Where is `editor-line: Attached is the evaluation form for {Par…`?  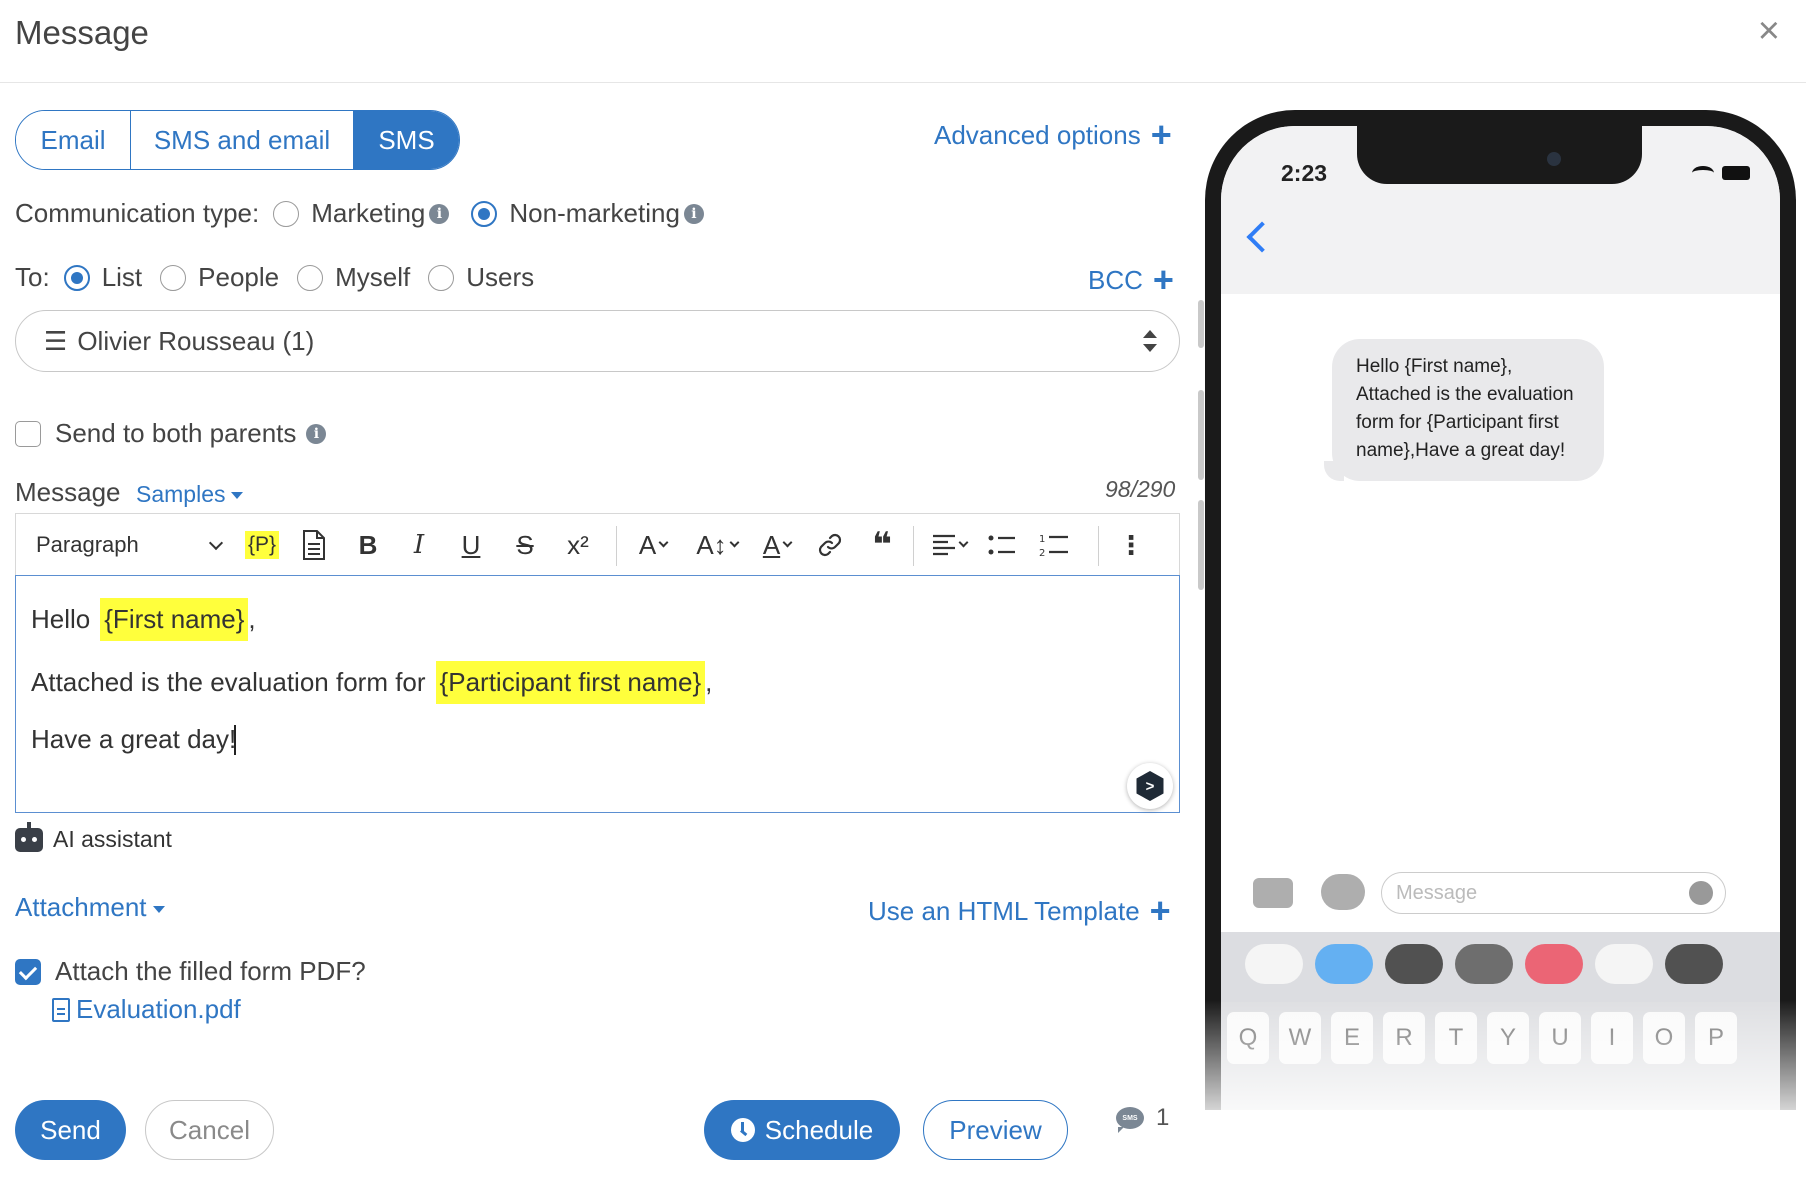
editor-line: Attached is the evaluation form for {Par… is located at coordinates (371, 682).